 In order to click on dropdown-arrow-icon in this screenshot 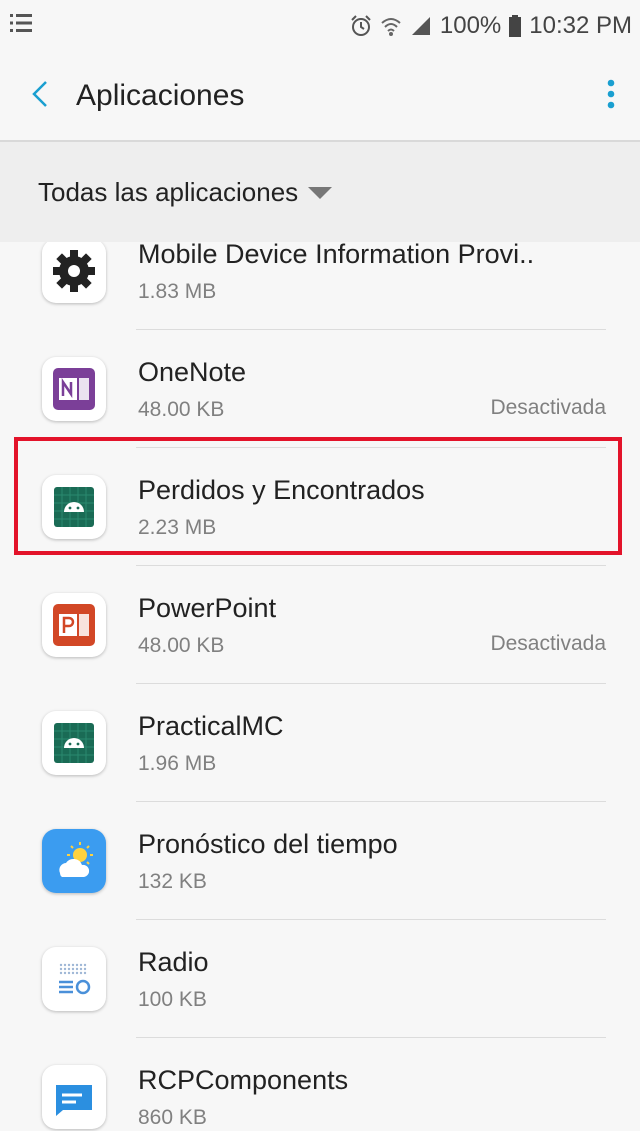, I will do `click(320, 192)`.